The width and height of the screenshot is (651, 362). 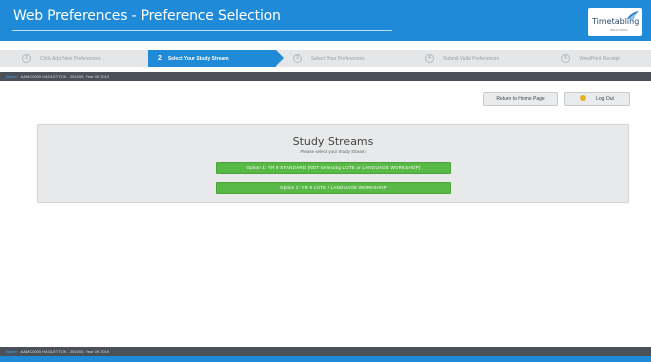 What do you see at coordinates (619, 30) in the screenshot?
I see `logo-subtext: SOLUTIONS` at bounding box center [619, 30].